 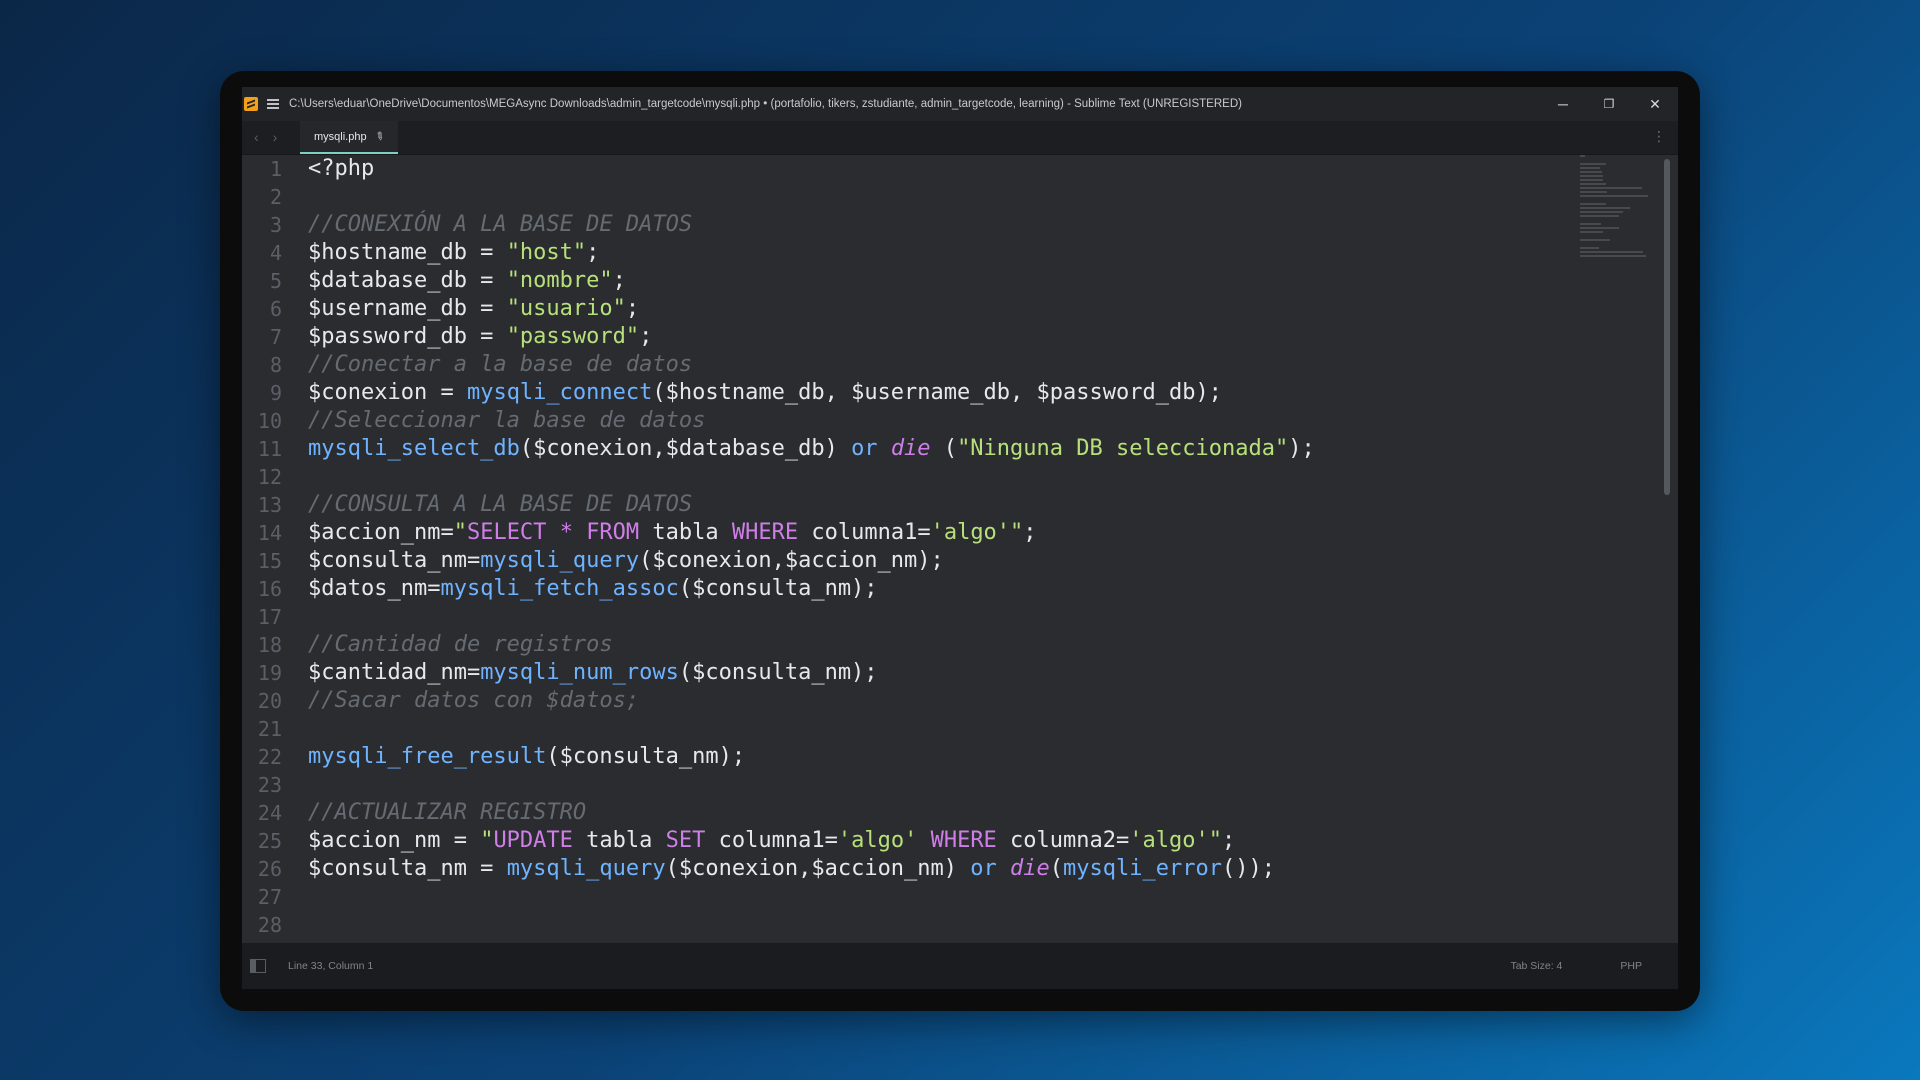 What do you see at coordinates (938, 169) in the screenshot?
I see `code-line: <?php` at bounding box center [938, 169].